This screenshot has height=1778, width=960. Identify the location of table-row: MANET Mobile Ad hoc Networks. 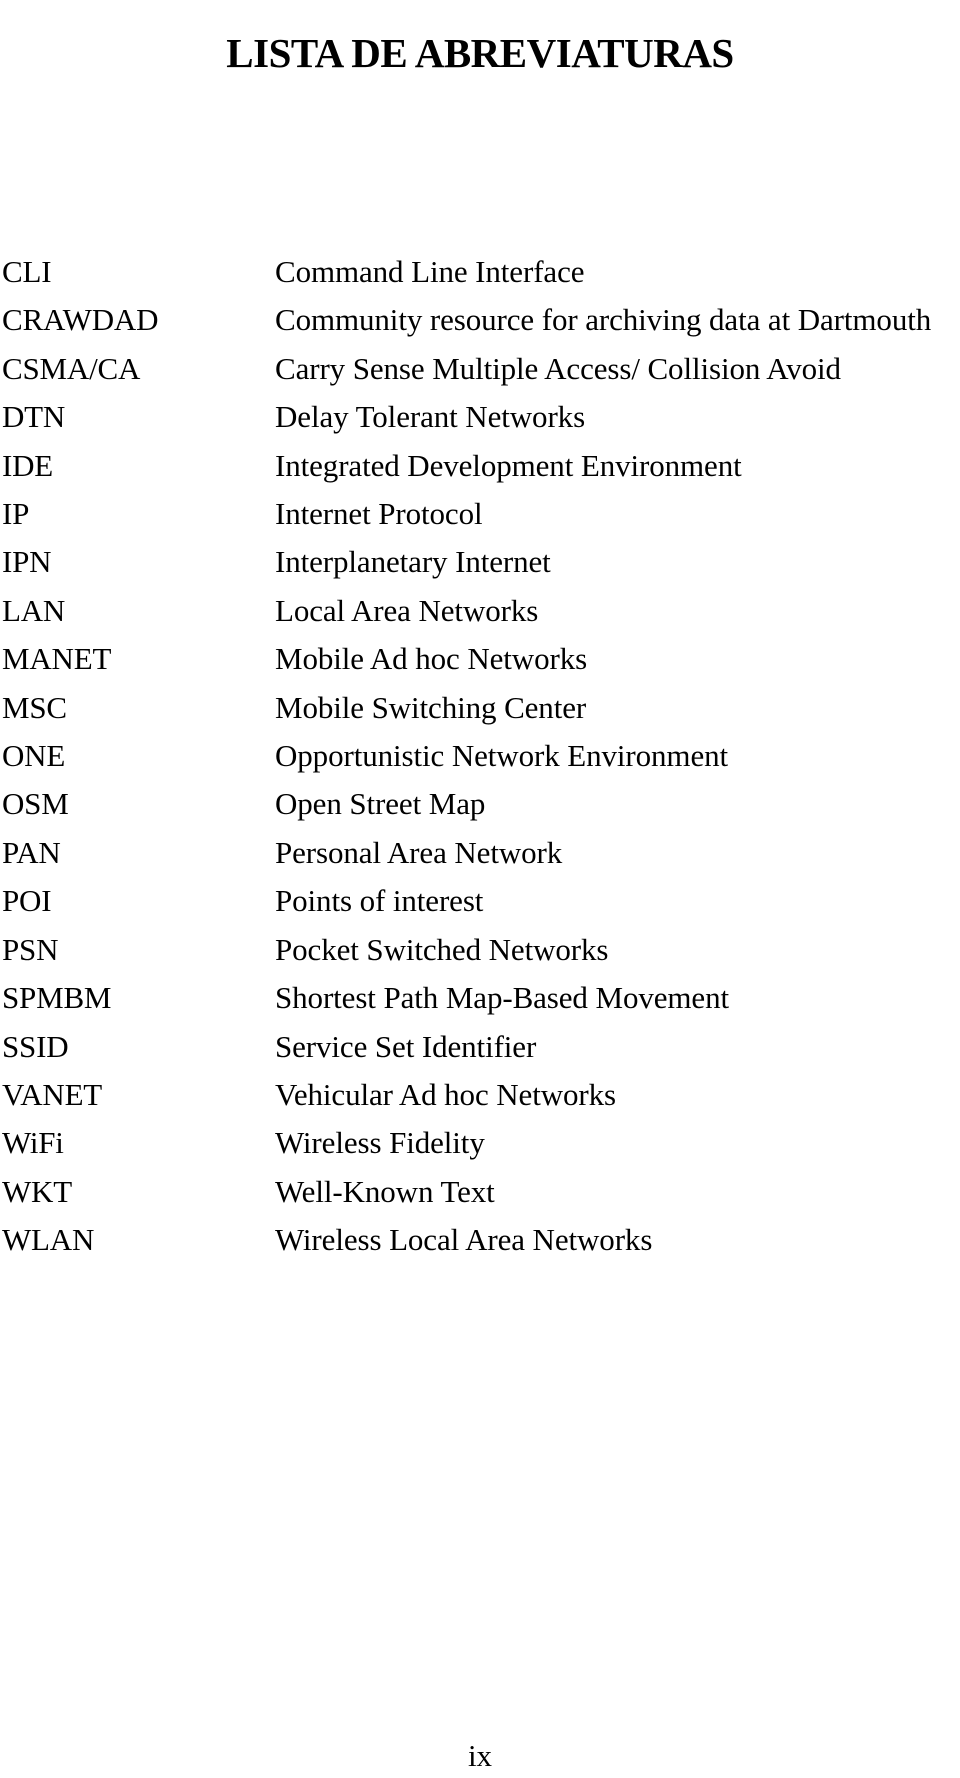
(481, 659).